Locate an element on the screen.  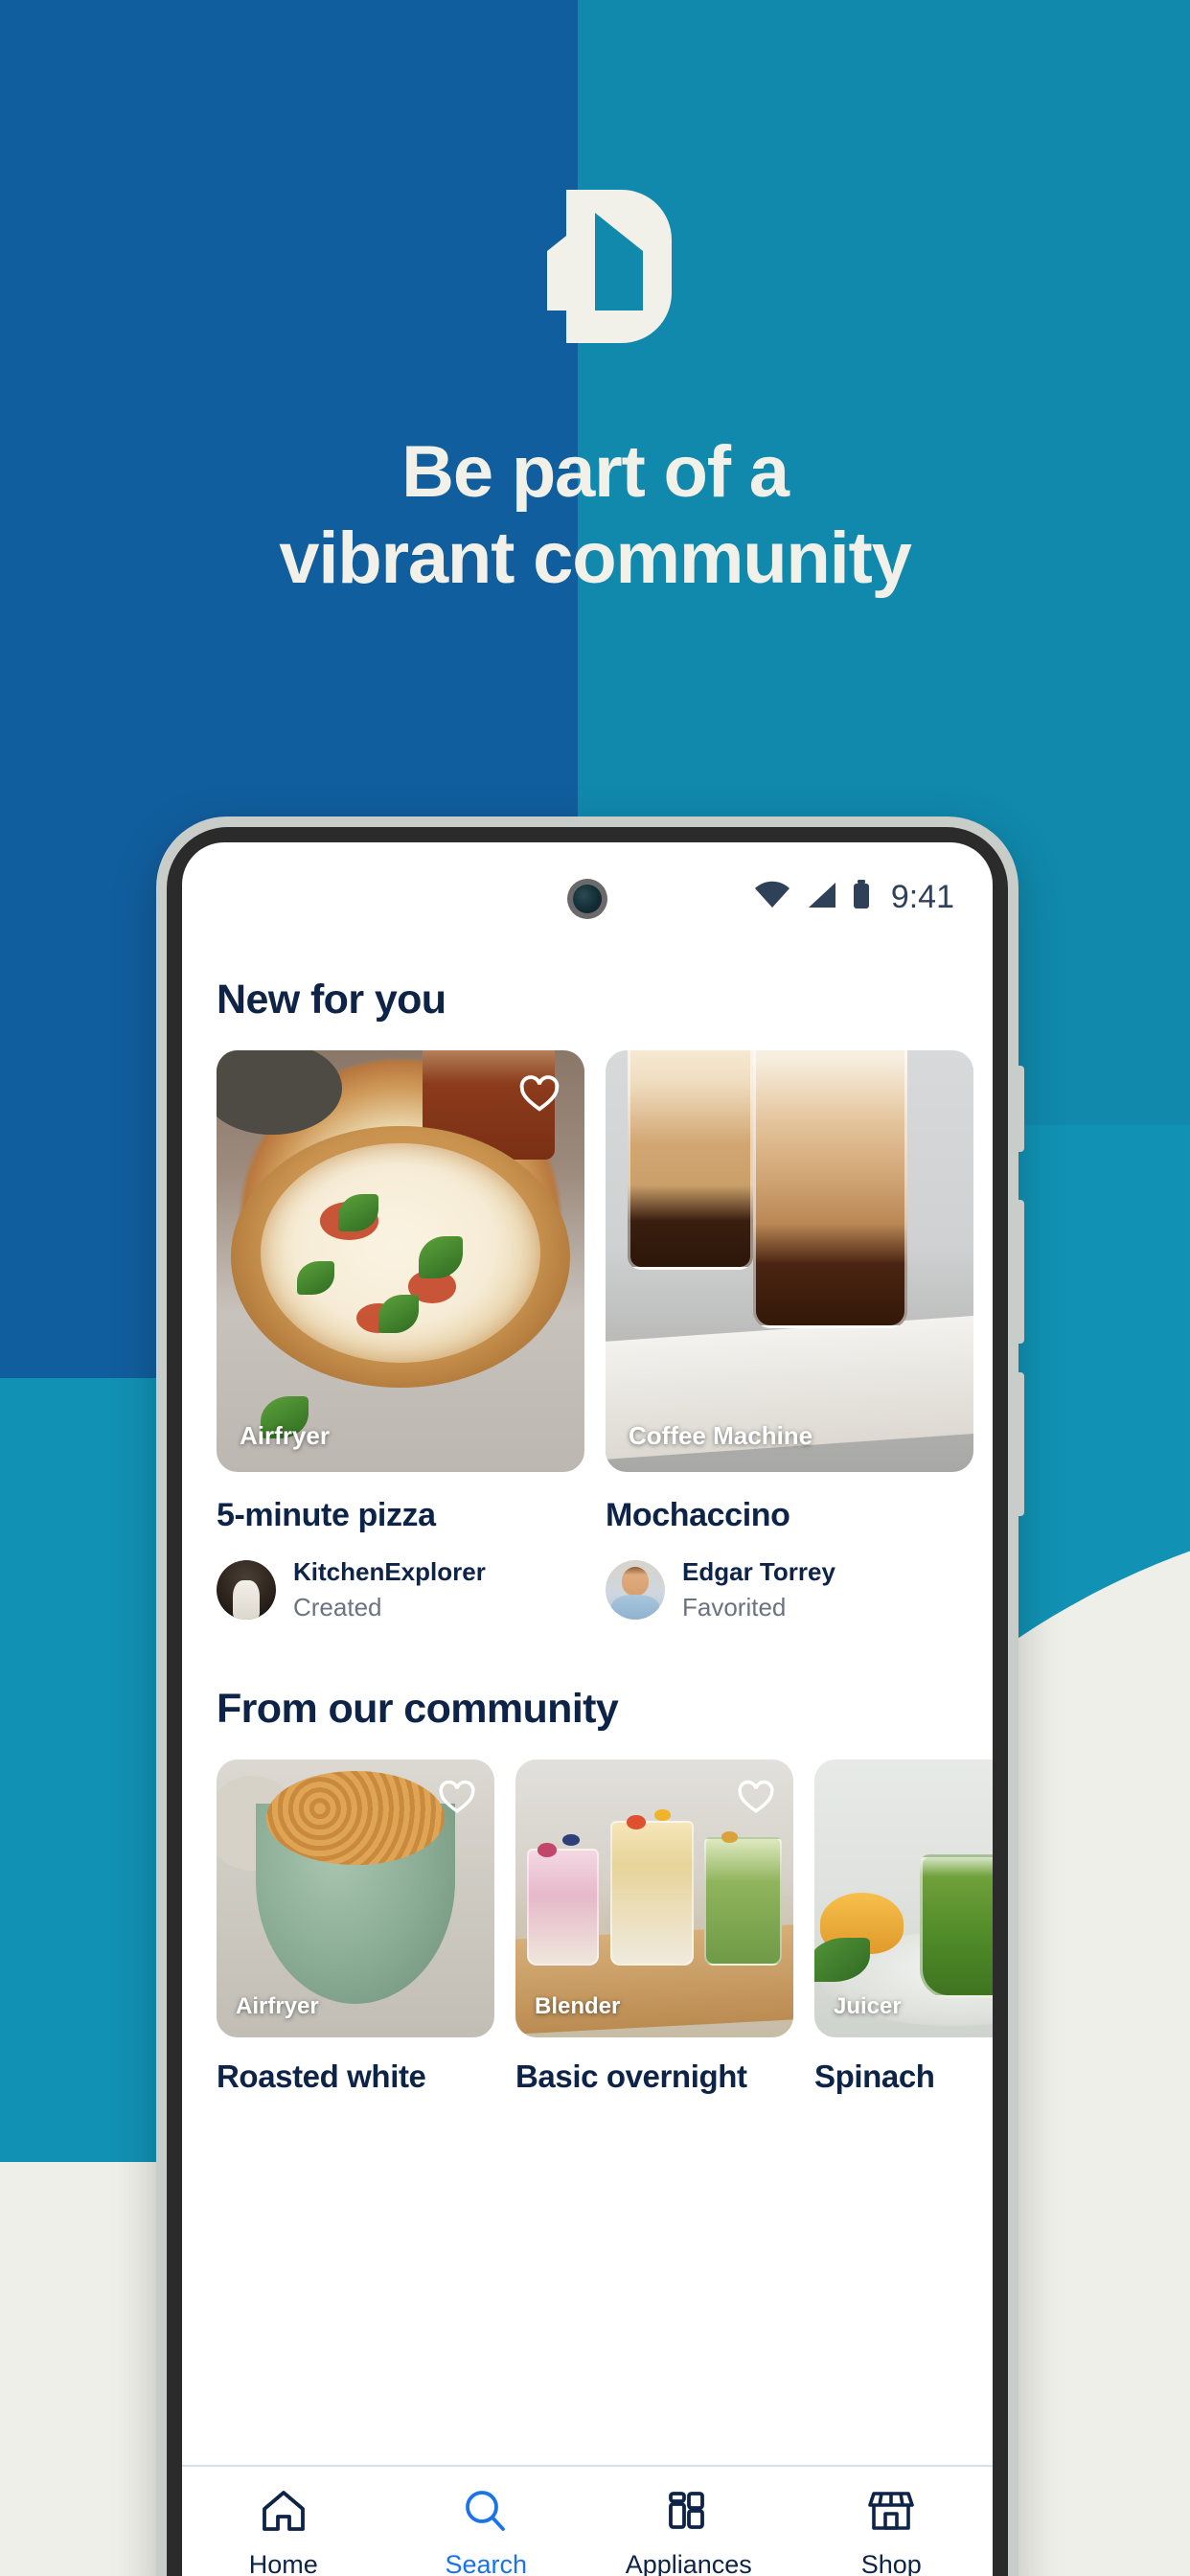
author-name: Edgar Torrey is located at coordinates (759, 1571).